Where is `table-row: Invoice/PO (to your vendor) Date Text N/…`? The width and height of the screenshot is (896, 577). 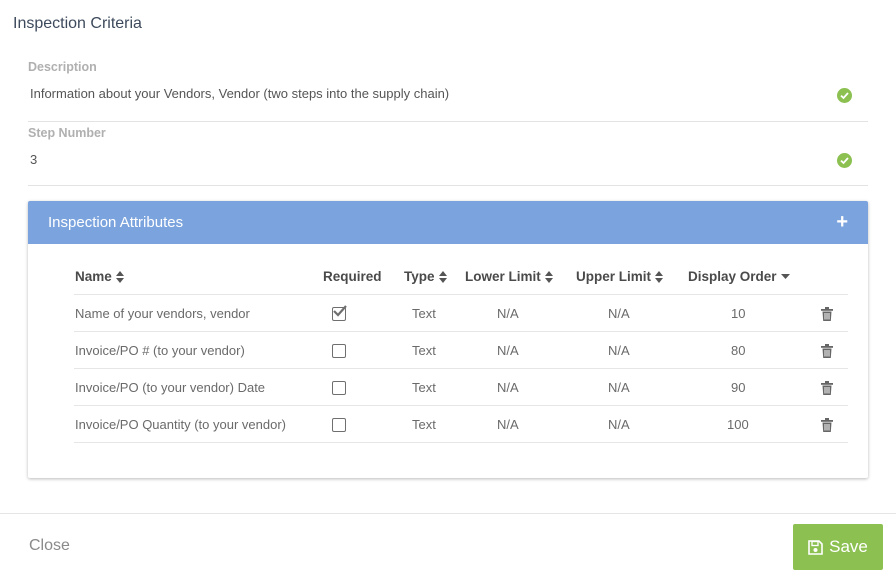 table-row: Invoice/PO (to your vendor) Date Text N/… is located at coordinates (461, 387).